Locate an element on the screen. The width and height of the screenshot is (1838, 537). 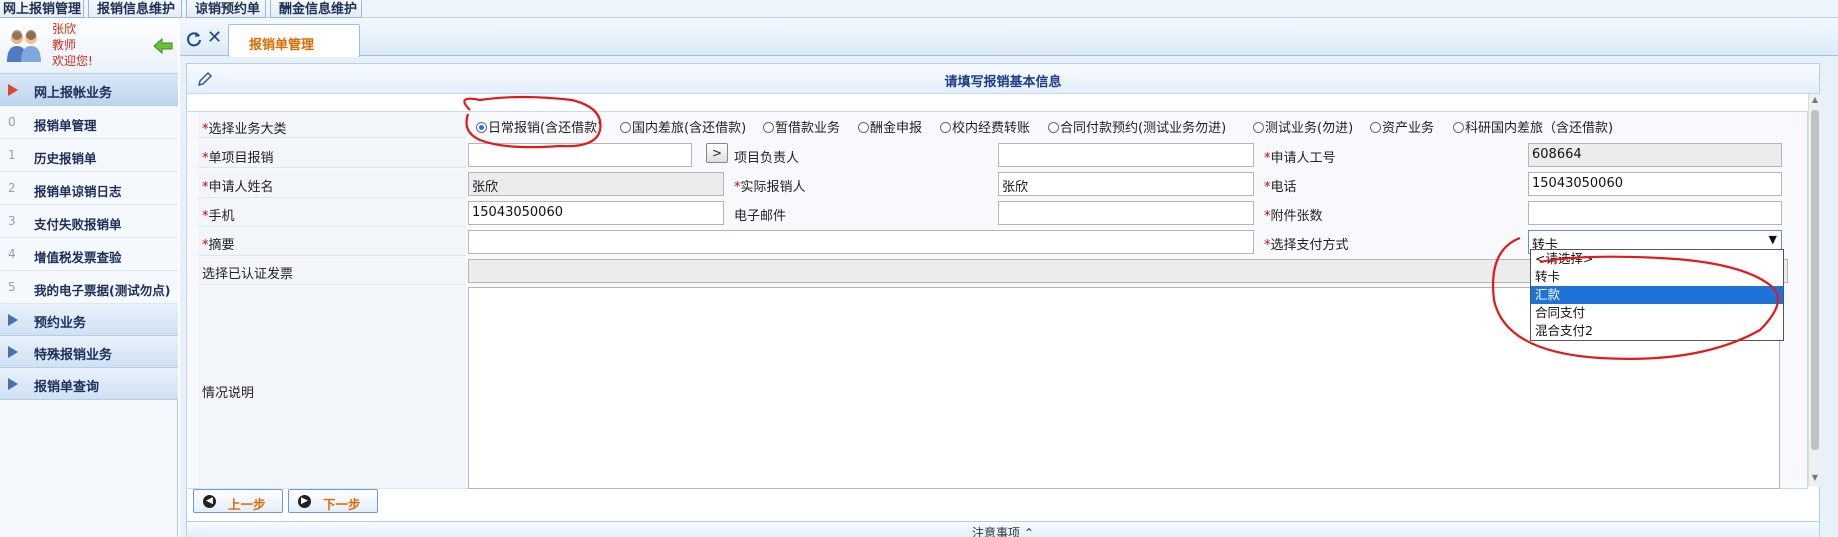
sidebar-item-failed: 3 支付失败报销单 is located at coordinates (89, 221).